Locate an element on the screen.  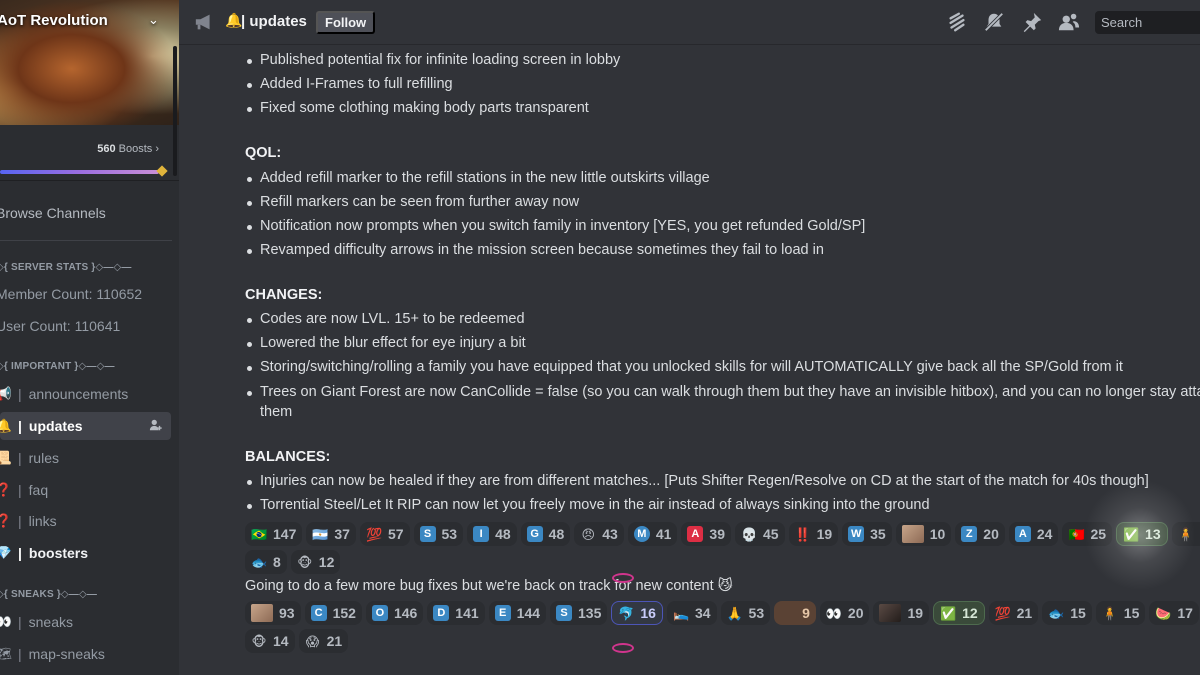
channel-announcements: 📢 | announcements is located at coordinates (85, 394).